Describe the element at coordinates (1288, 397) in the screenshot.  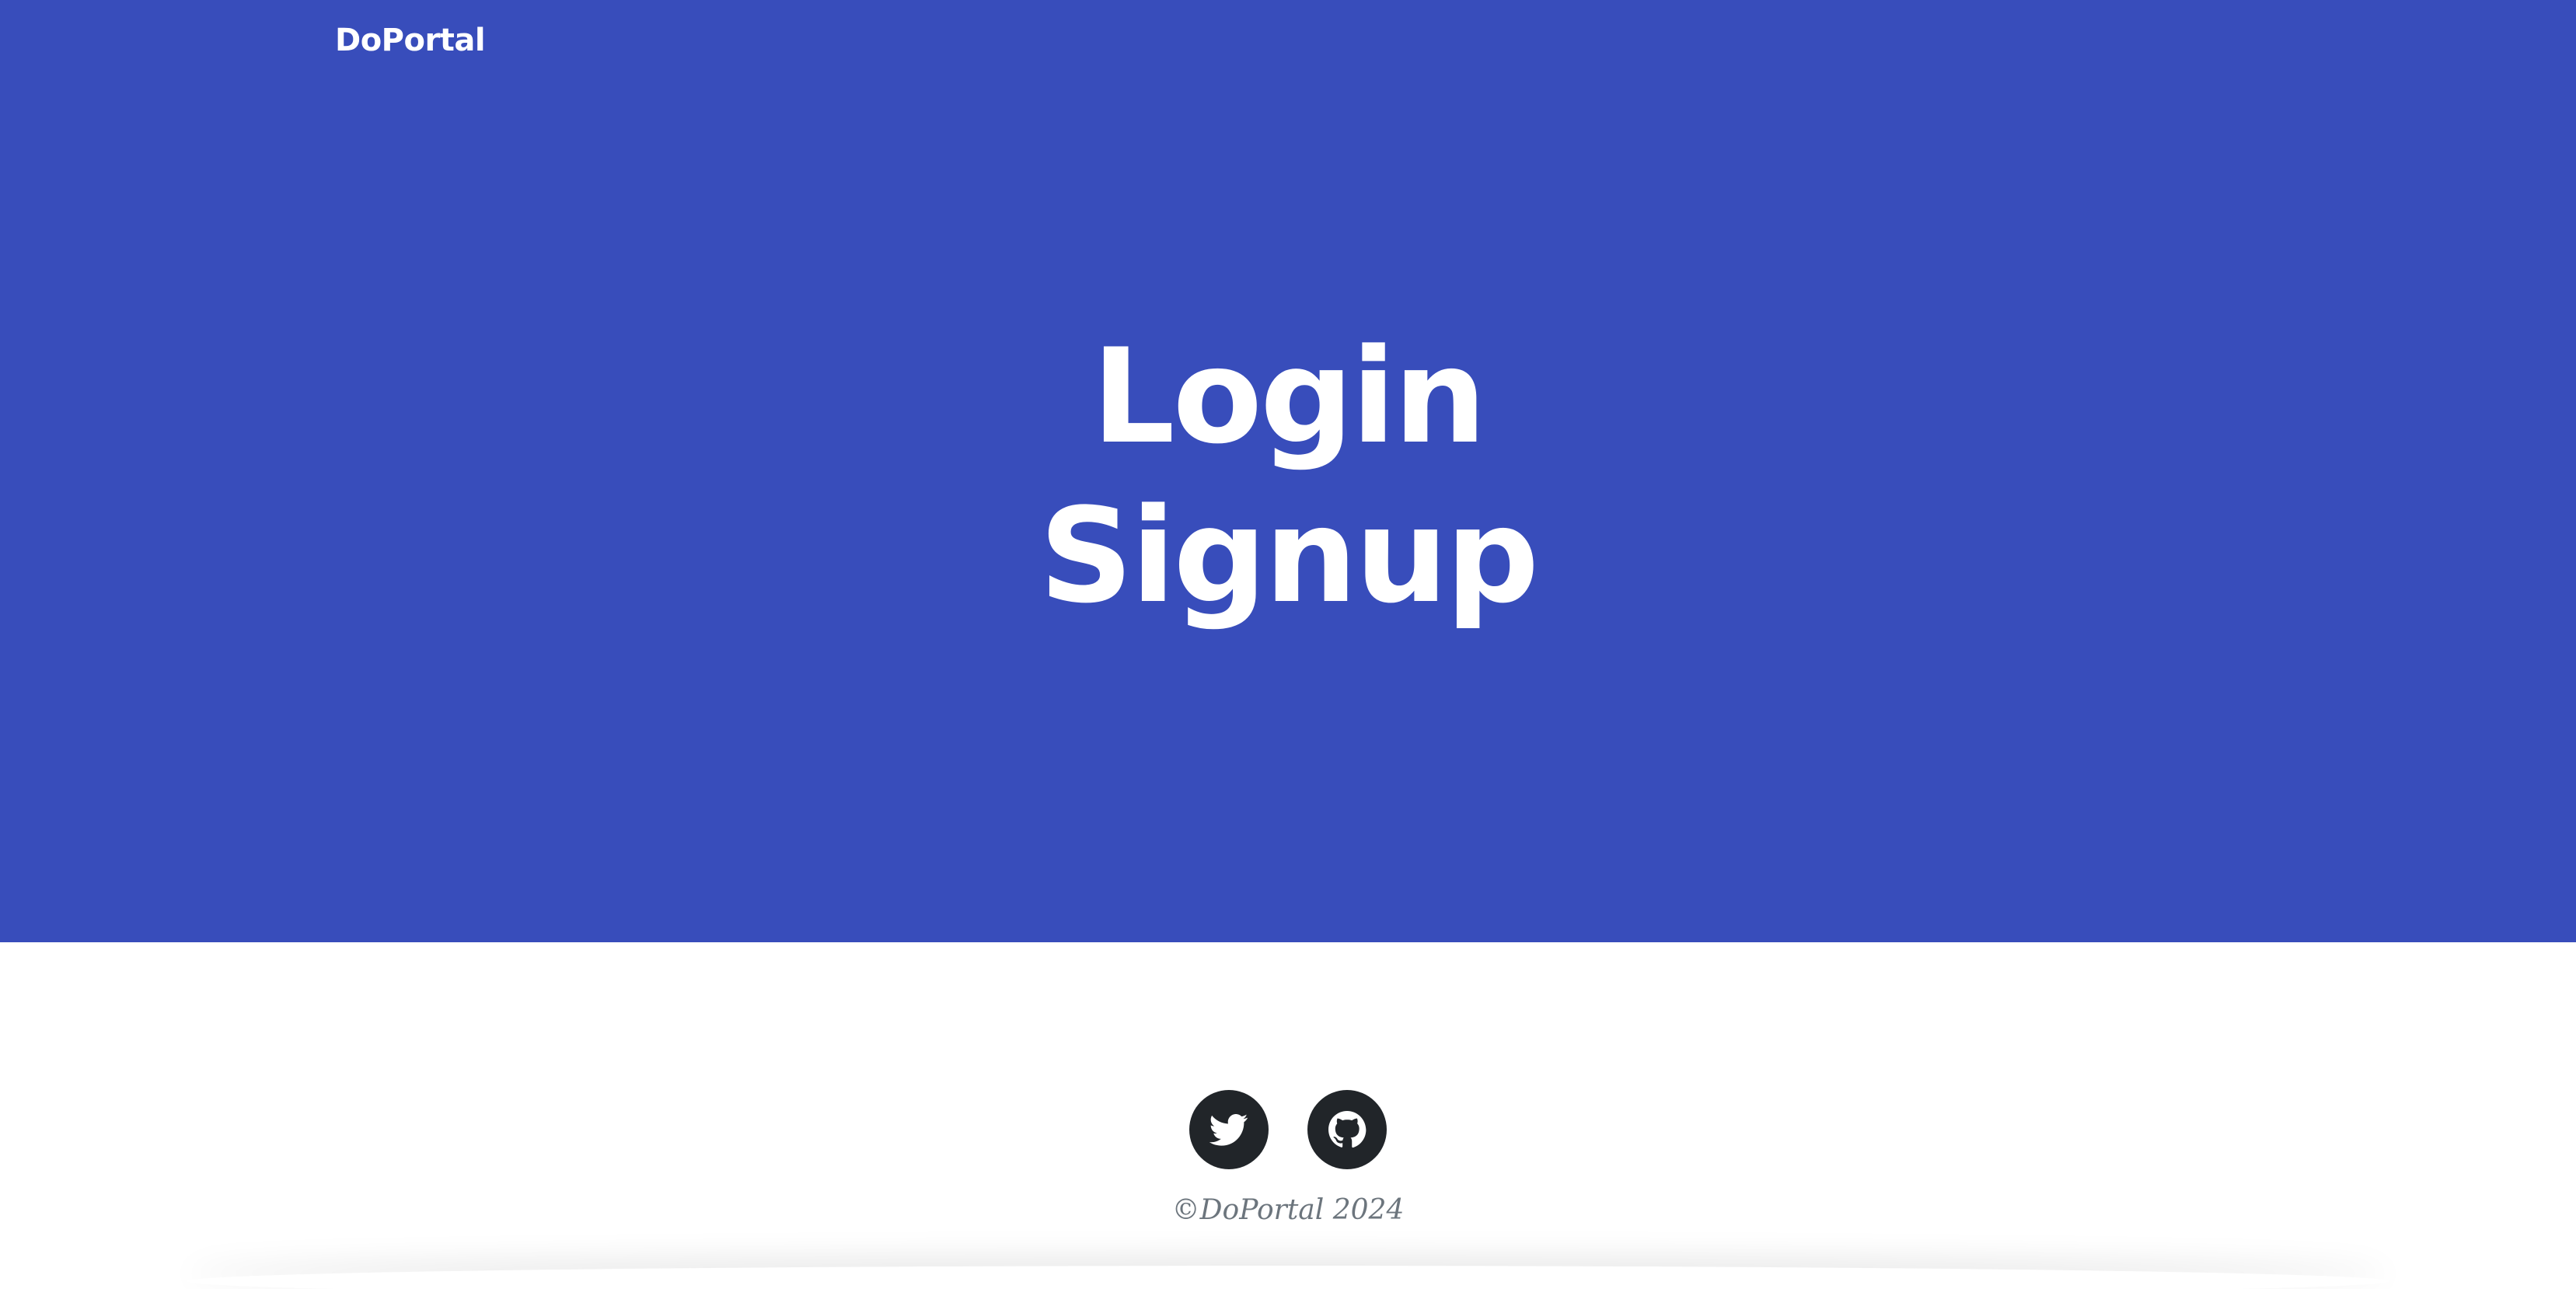
I see `login-link: Login` at that location.